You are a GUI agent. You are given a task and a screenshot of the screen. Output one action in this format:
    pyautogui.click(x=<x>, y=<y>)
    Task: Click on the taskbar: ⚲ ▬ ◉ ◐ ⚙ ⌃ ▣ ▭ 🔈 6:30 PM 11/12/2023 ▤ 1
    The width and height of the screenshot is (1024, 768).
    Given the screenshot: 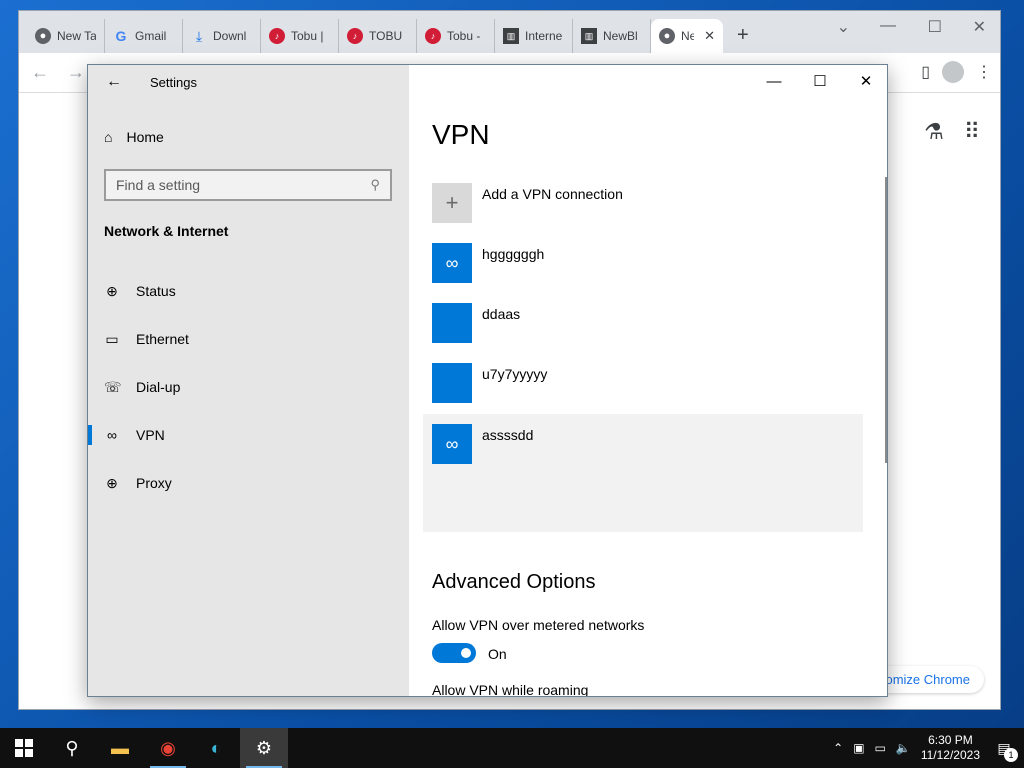 What is the action you would take?
    pyautogui.click(x=512, y=748)
    